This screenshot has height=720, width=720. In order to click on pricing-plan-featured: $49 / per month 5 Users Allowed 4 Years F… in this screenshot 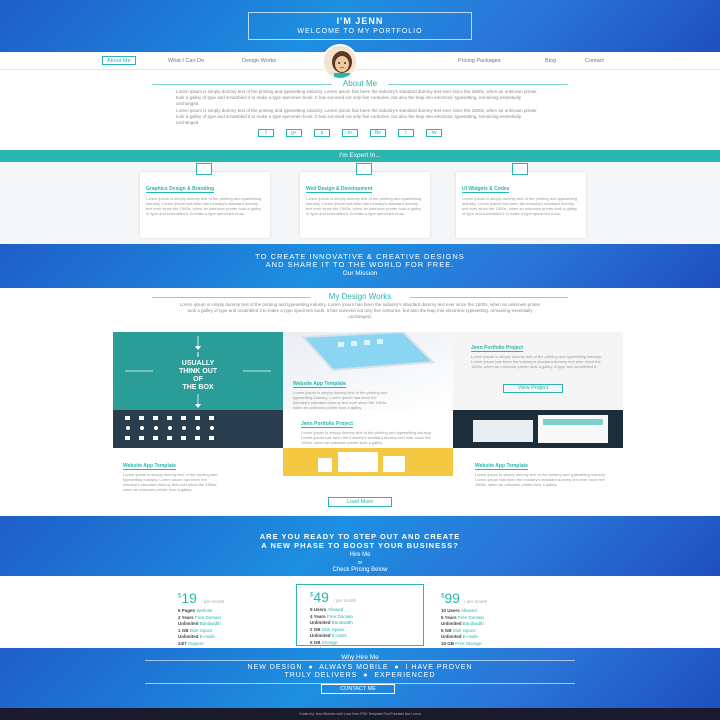, I will do `click(360, 620)`.